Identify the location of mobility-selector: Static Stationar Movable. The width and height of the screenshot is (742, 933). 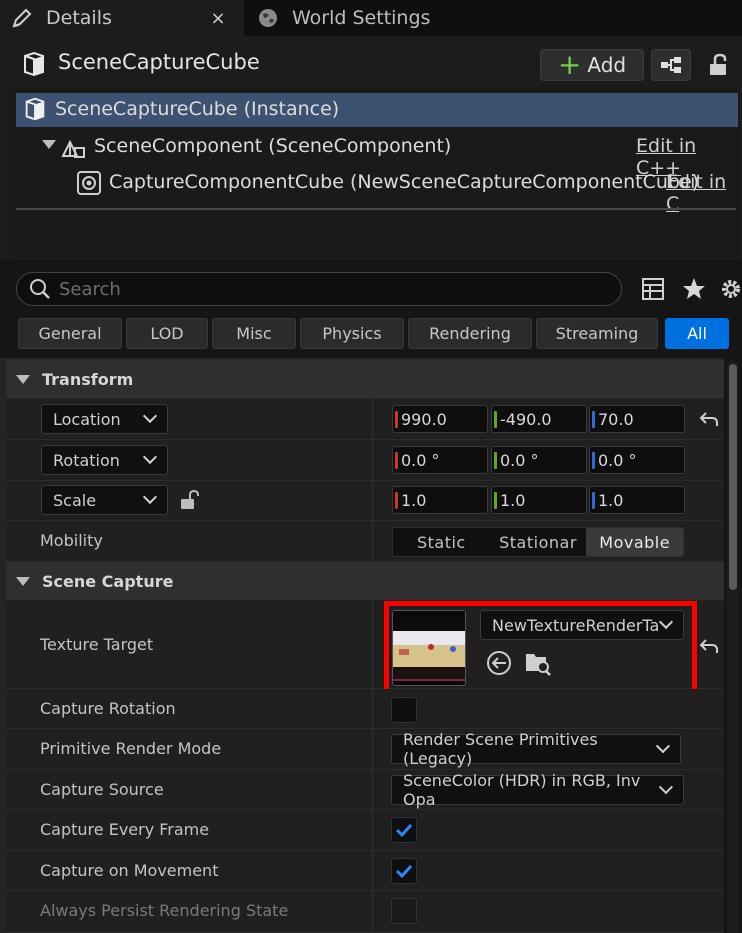
(538, 542).